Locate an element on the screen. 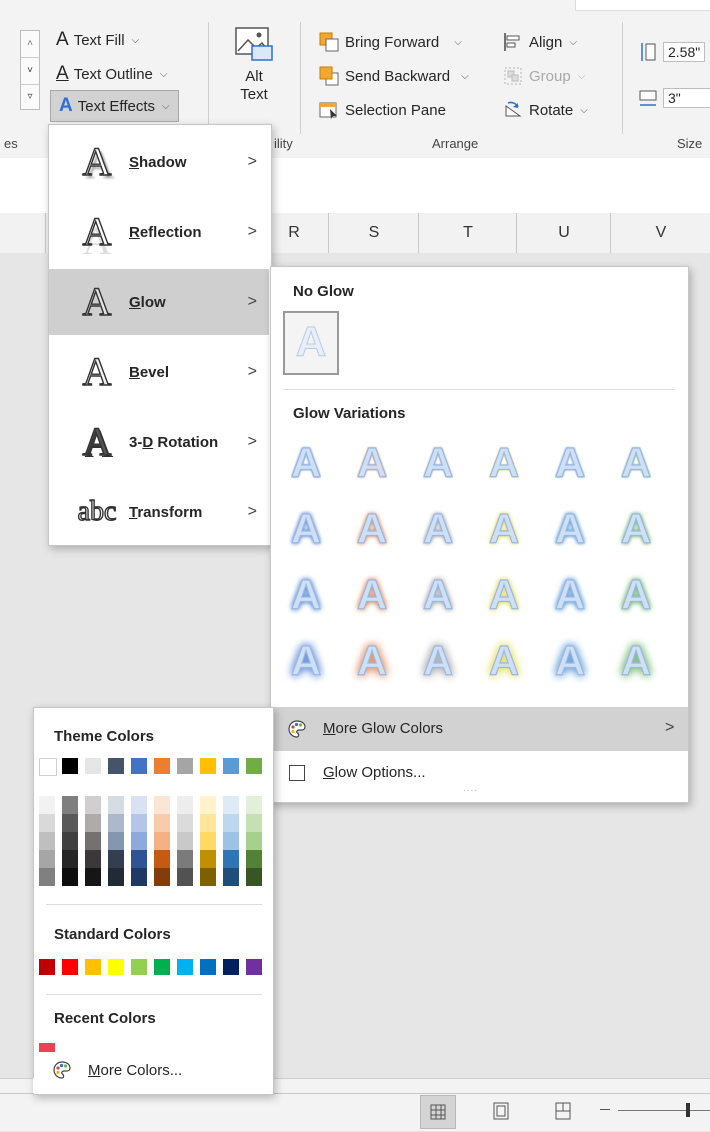  text-fill-button: A Text Fill ⌵ is located at coordinates (97, 40).